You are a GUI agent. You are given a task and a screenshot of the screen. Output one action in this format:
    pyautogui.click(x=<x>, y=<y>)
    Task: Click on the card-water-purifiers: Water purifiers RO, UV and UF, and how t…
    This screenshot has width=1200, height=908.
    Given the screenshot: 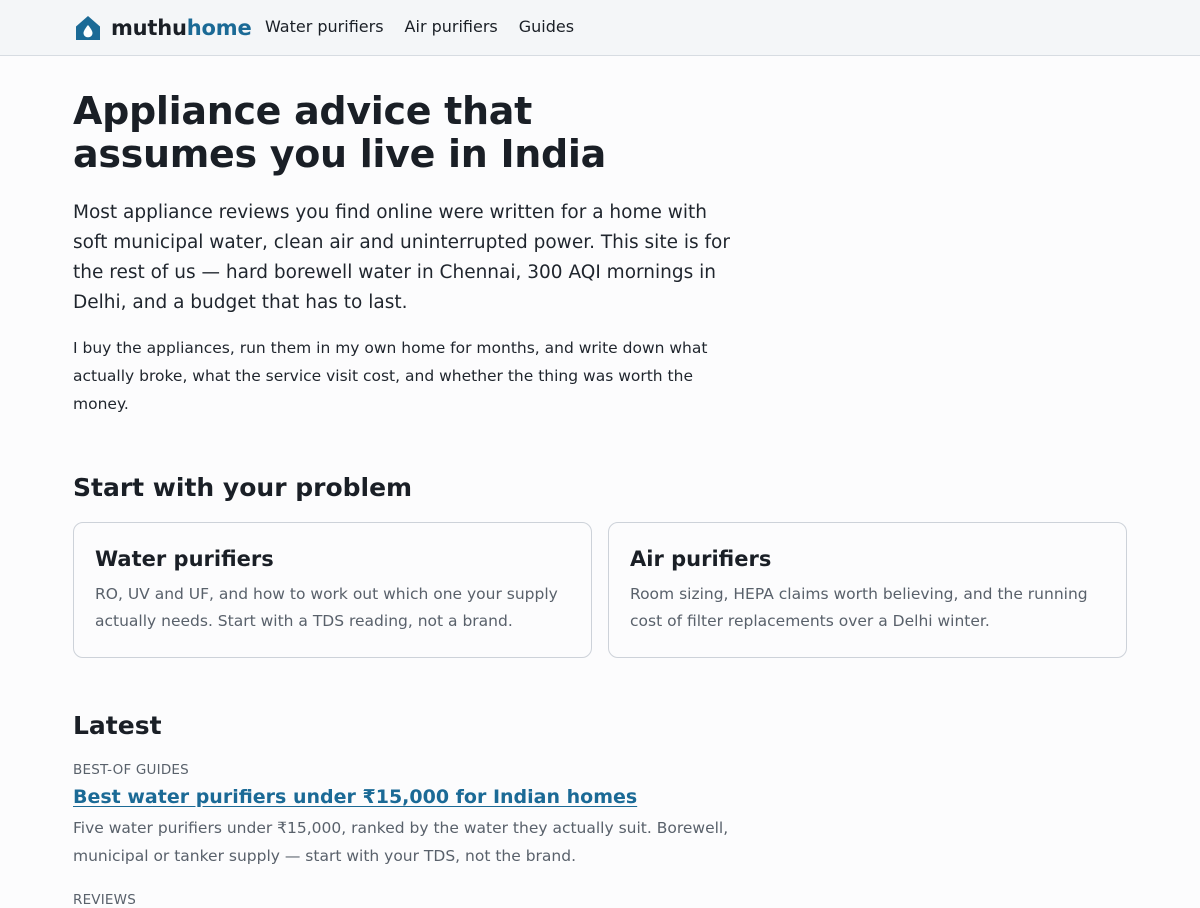 What is the action you would take?
    pyautogui.click(x=332, y=590)
    